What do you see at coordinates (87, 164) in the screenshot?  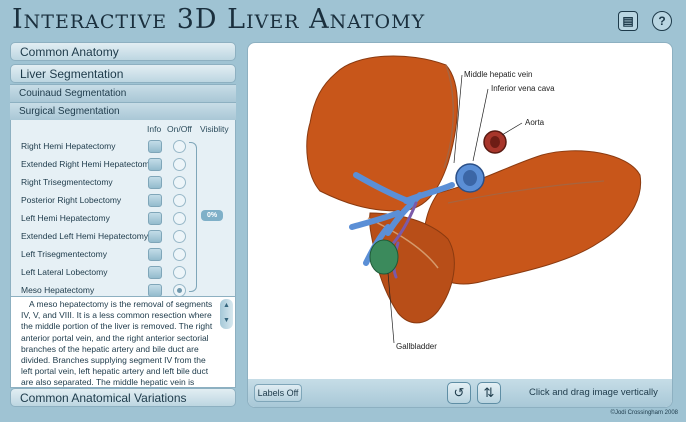 I see `procedure-label: Extended Right Hemi Hepatectomy` at bounding box center [87, 164].